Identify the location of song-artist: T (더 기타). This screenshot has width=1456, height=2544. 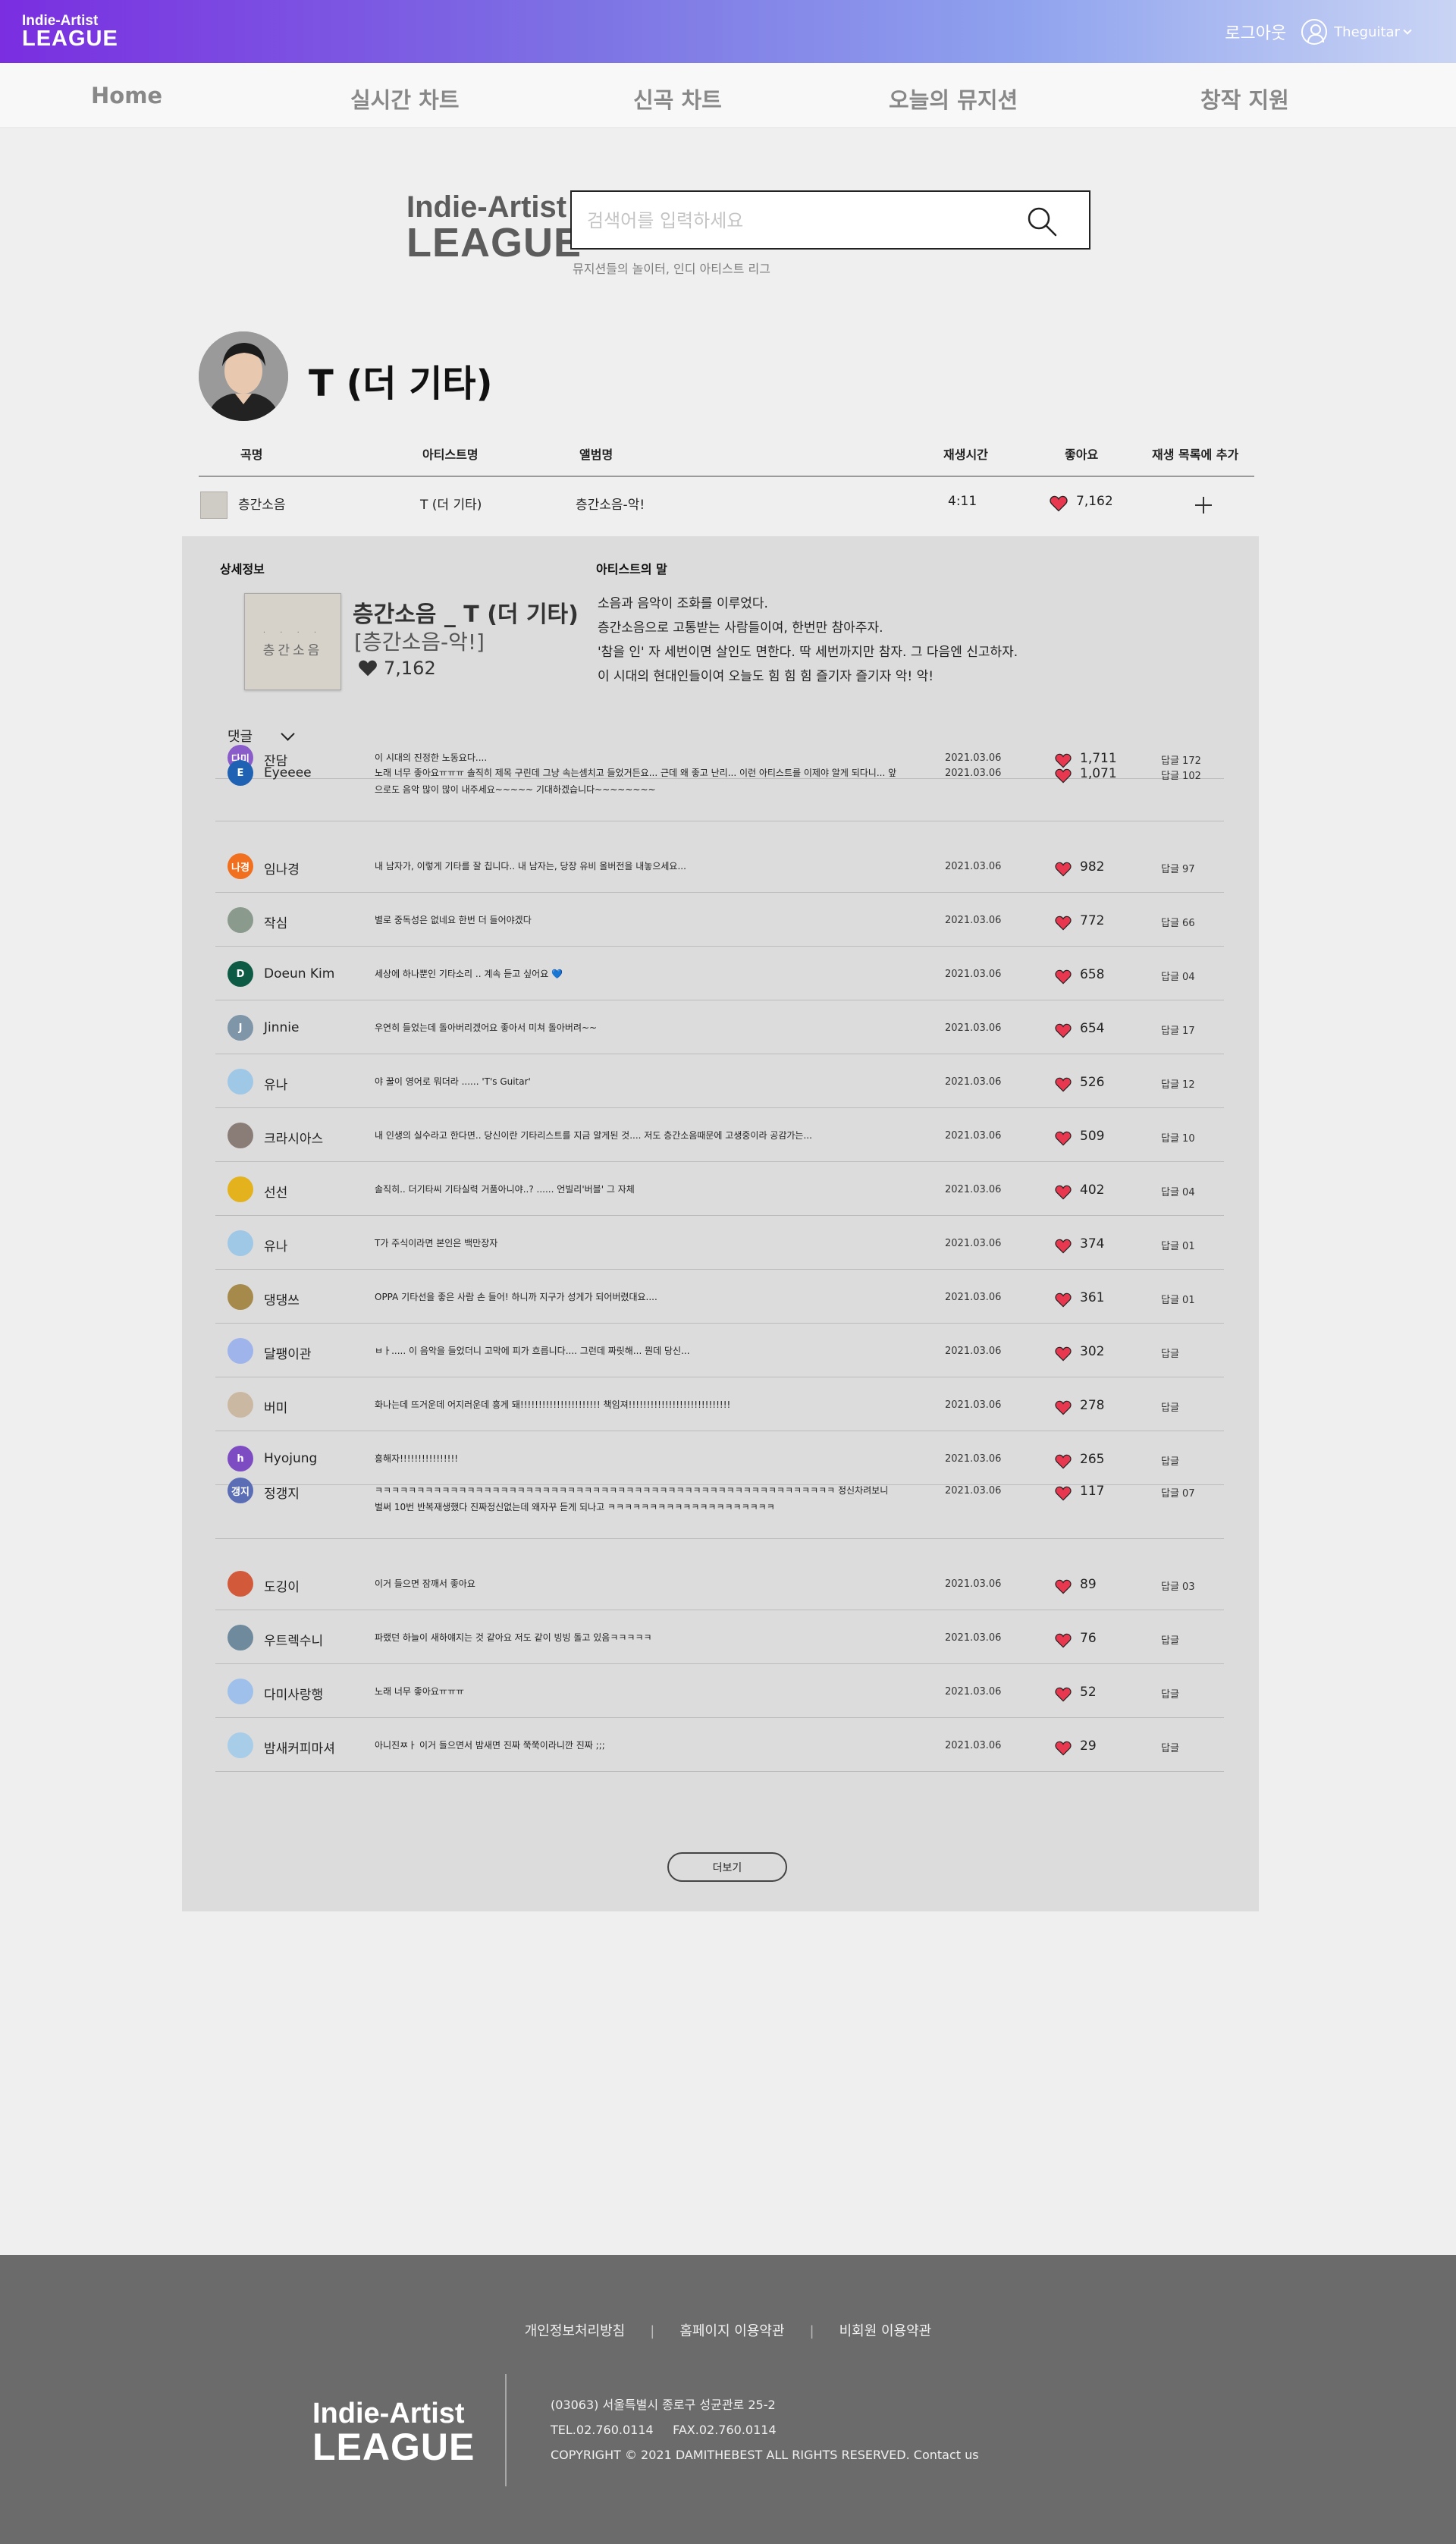
(451, 503).